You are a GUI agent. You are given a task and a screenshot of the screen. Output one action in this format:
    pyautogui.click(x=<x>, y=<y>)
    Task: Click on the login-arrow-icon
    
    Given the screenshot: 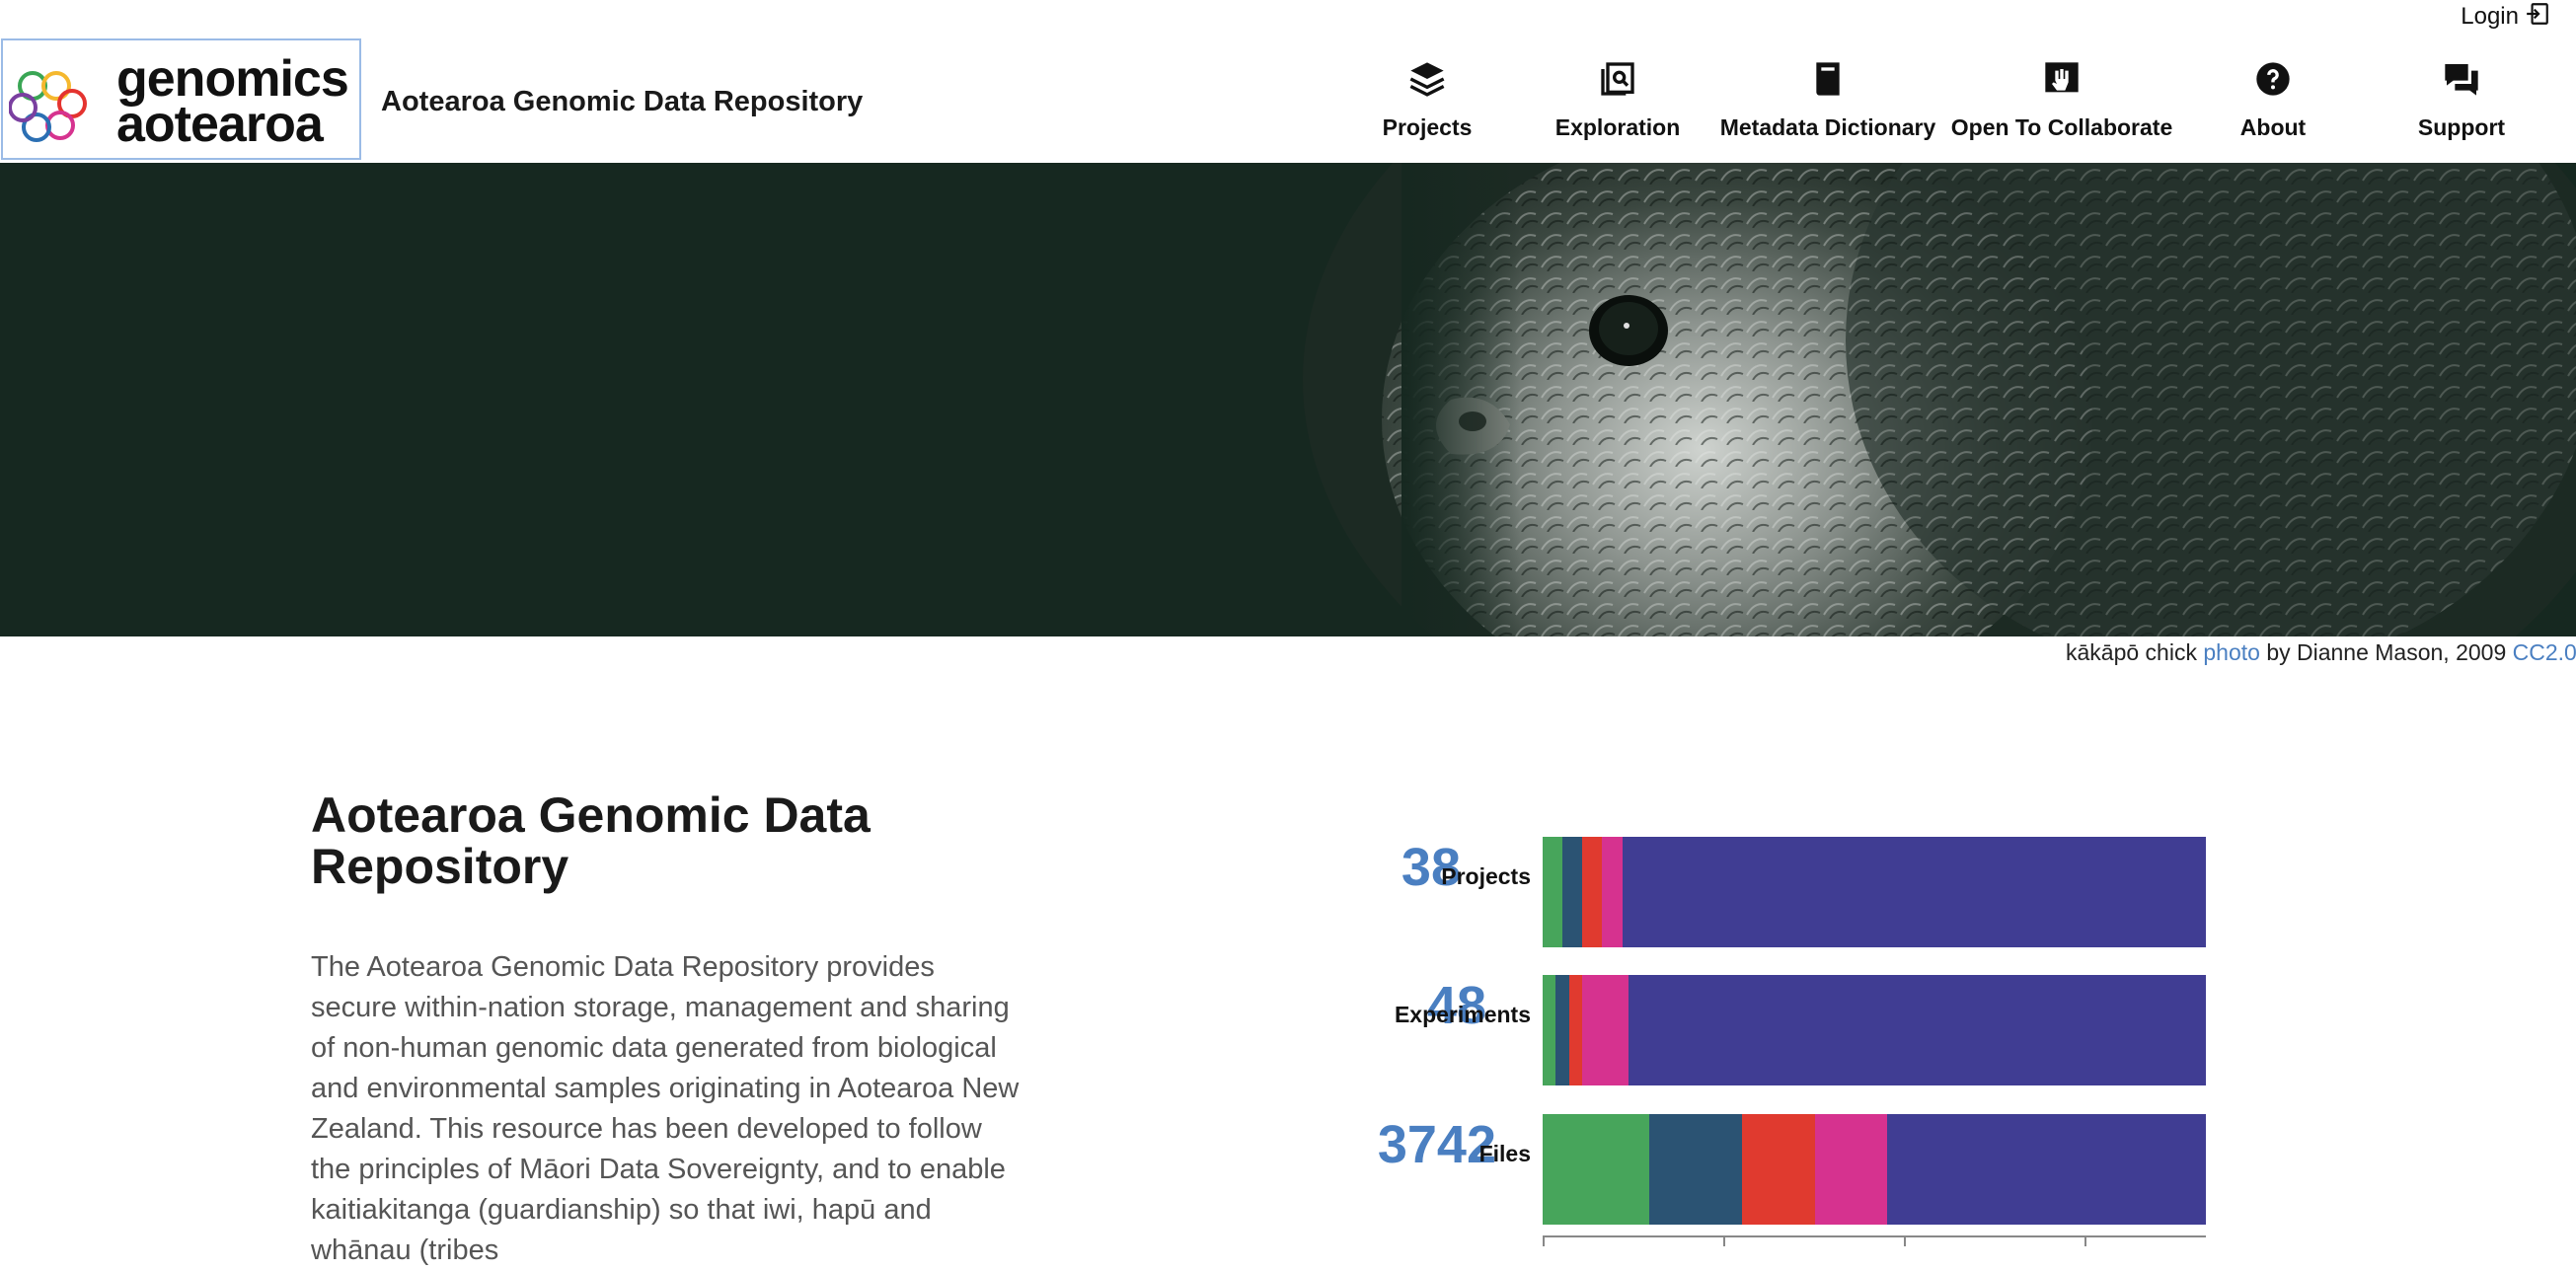 What is the action you would take?
    pyautogui.click(x=2537, y=17)
    